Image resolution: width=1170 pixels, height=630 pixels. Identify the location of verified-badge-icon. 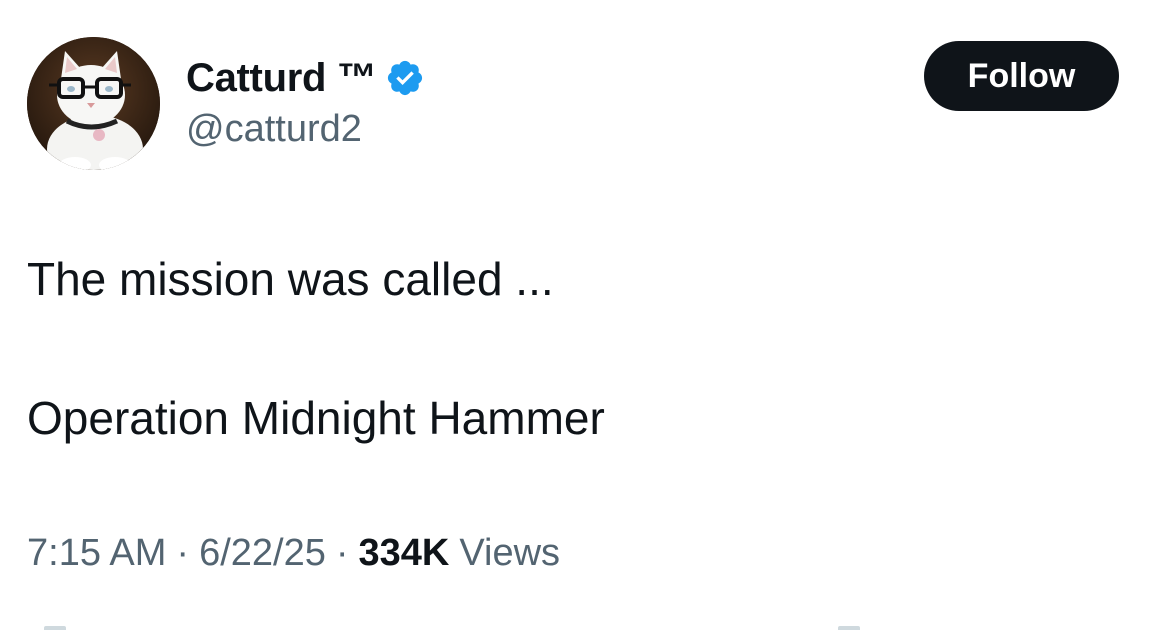
(405, 78).